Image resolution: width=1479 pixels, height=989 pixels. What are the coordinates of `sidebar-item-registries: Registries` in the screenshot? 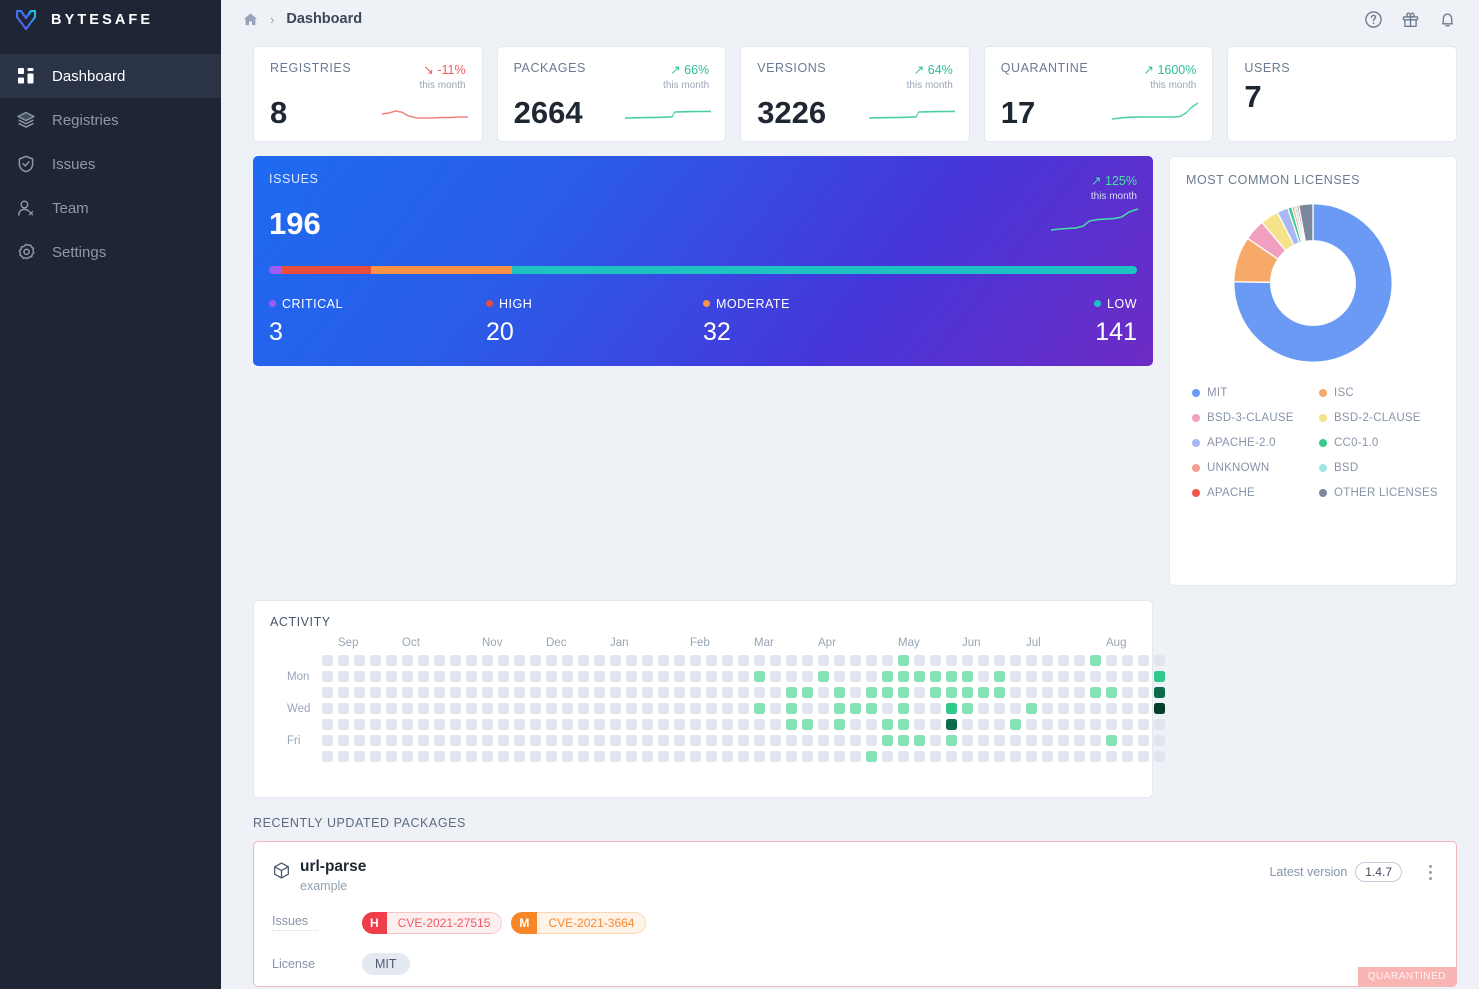 It's located at (110, 120).